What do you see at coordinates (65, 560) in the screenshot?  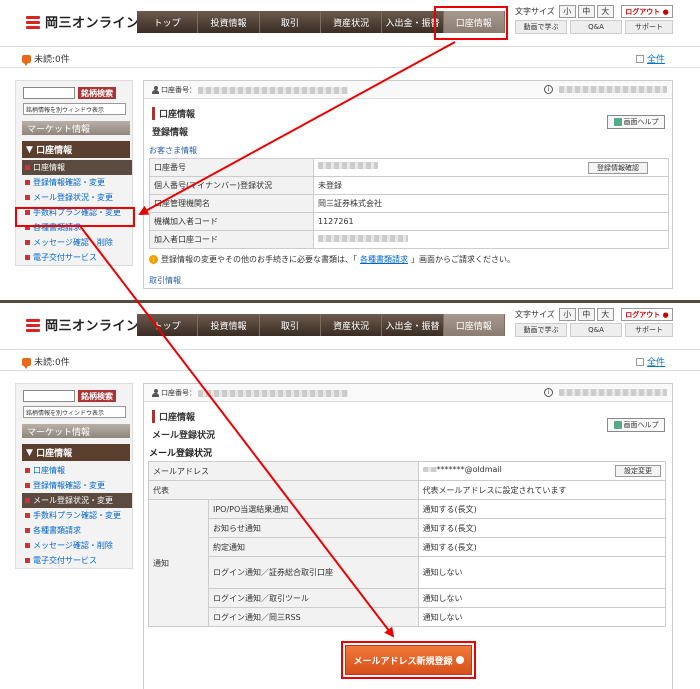 I see `sidebar-item-label: 電子交付サービス` at bounding box center [65, 560].